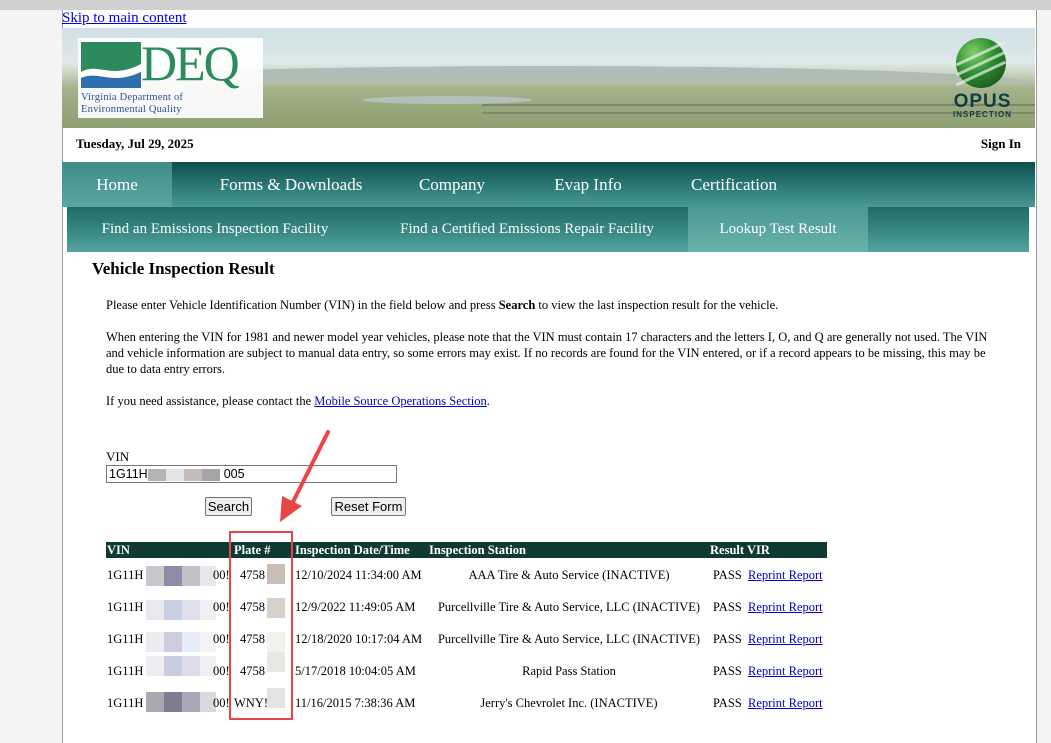 The width and height of the screenshot is (1051, 743). Describe the element at coordinates (758, 550) in the screenshot. I see `col-vir: VIR` at that location.